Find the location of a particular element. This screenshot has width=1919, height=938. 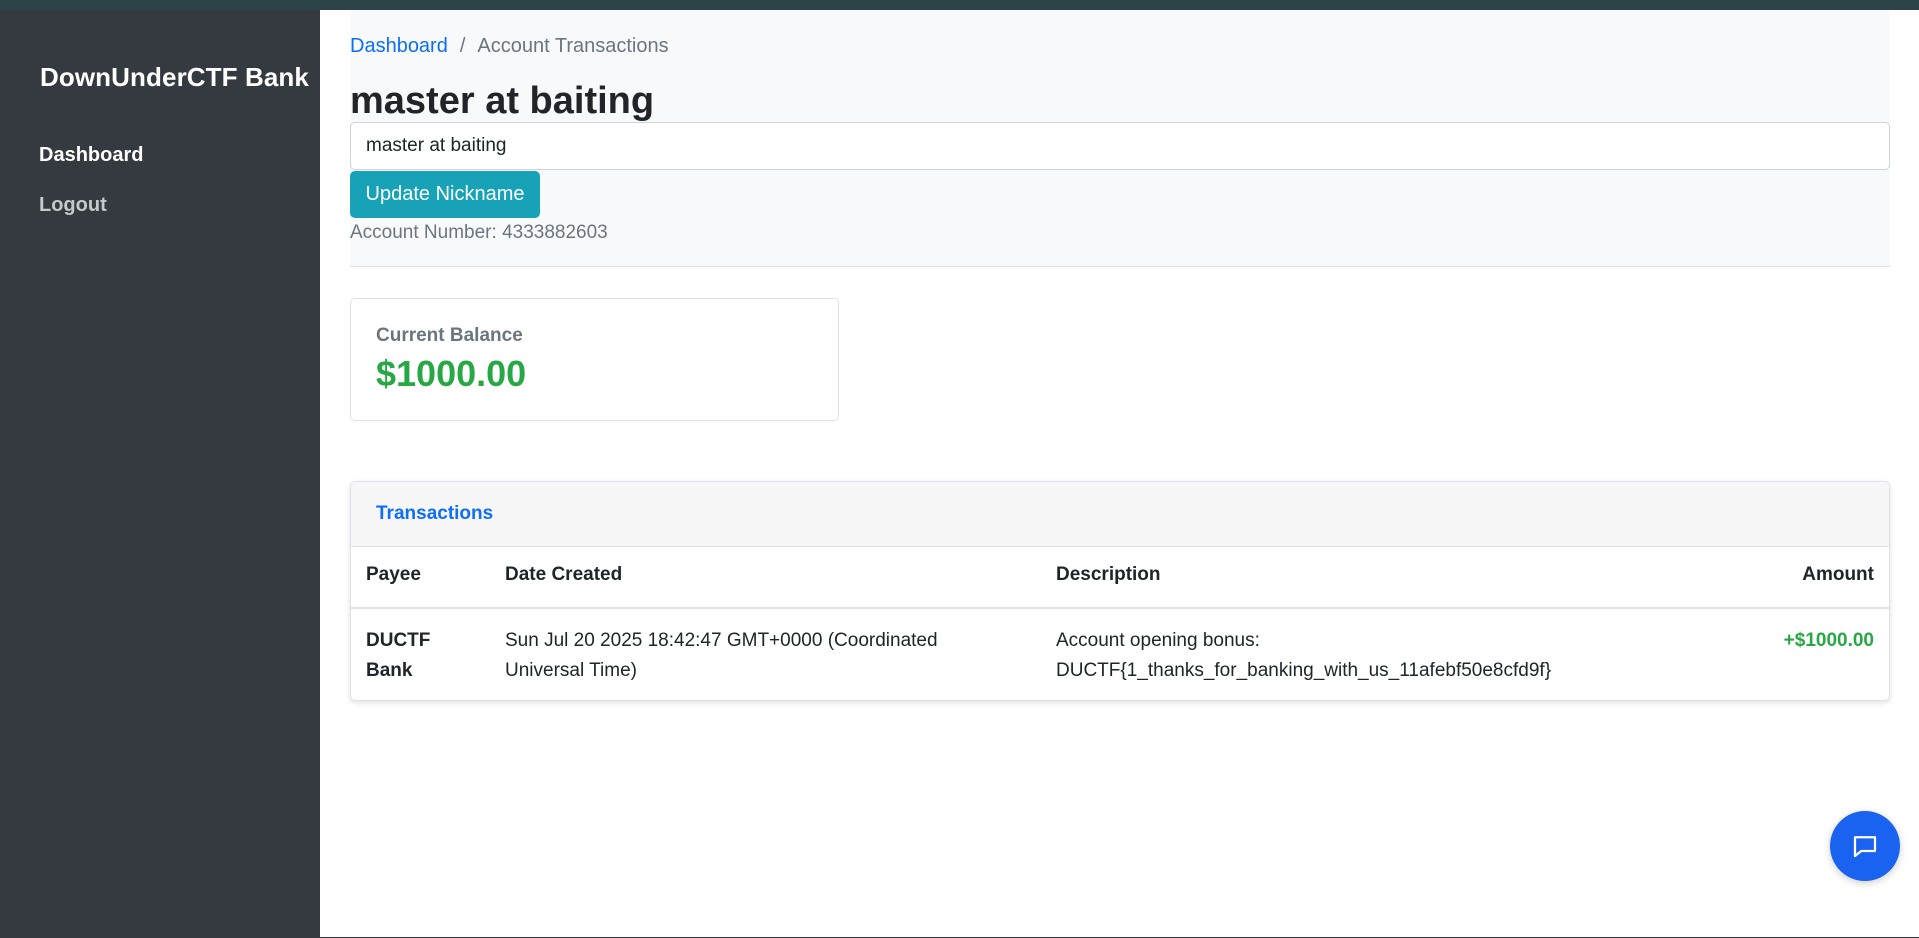

top-bar is located at coordinates (959, 5).